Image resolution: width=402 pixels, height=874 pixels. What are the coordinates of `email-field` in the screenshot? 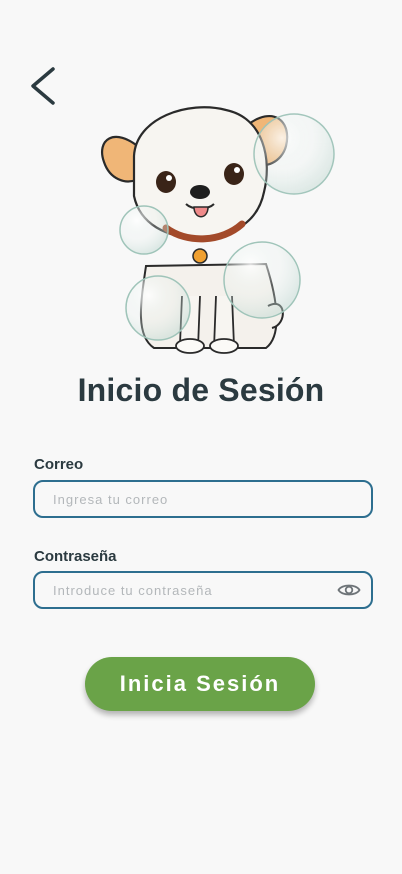 It's located at (203, 499).